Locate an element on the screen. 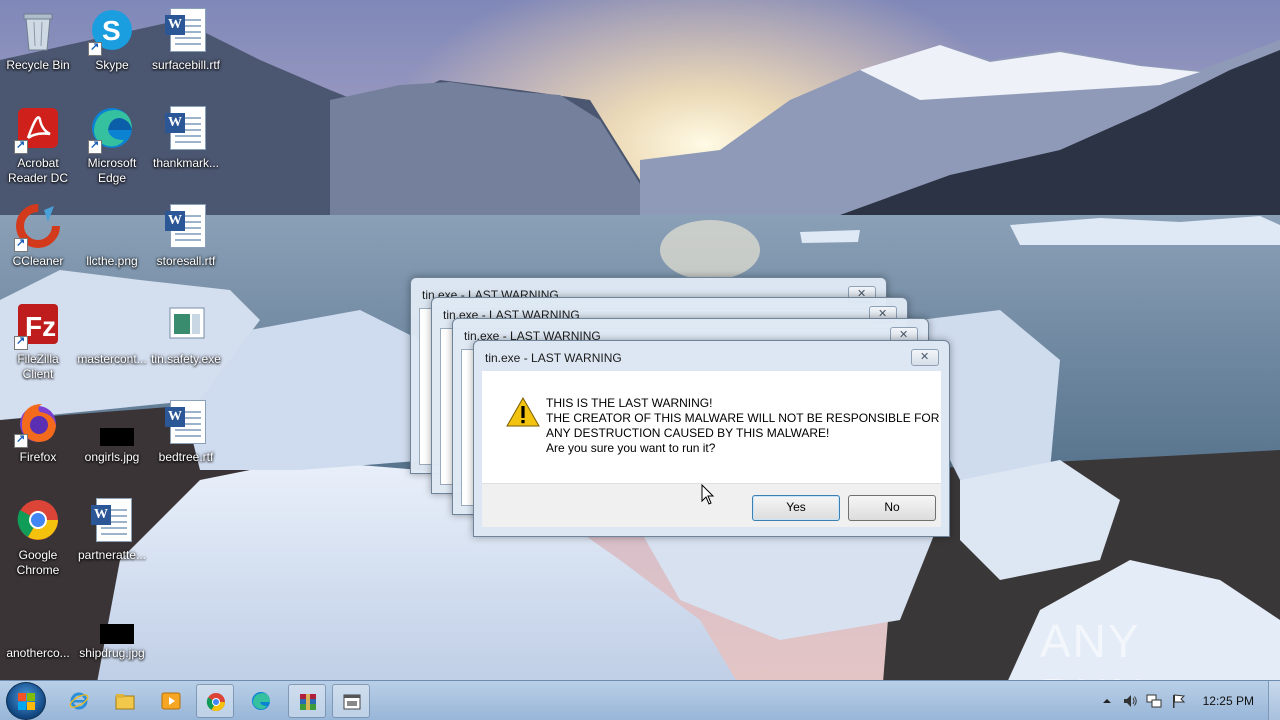 Image resolution: width=1280 pixels, height=720 pixels. media-player-icon is located at coordinates (171, 701).